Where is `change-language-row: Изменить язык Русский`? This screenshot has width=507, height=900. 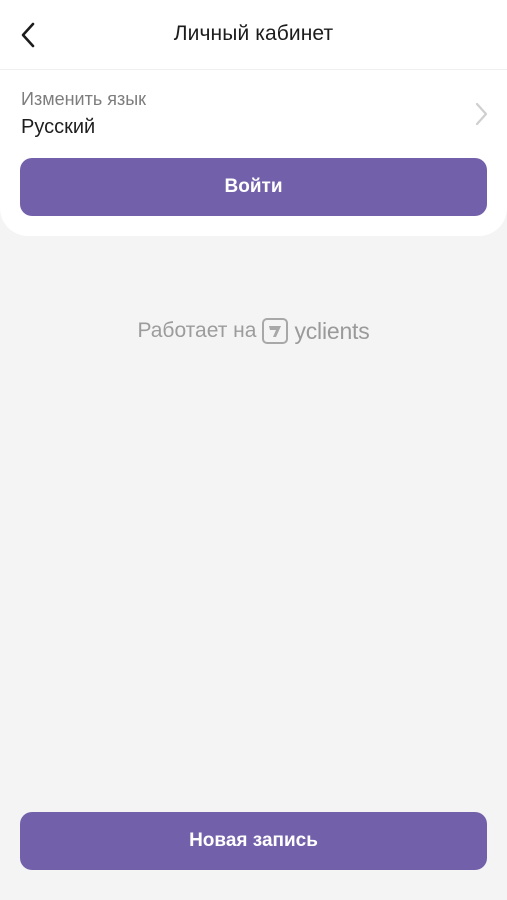 change-language-row: Изменить язык Русский is located at coordinates (253, 113).